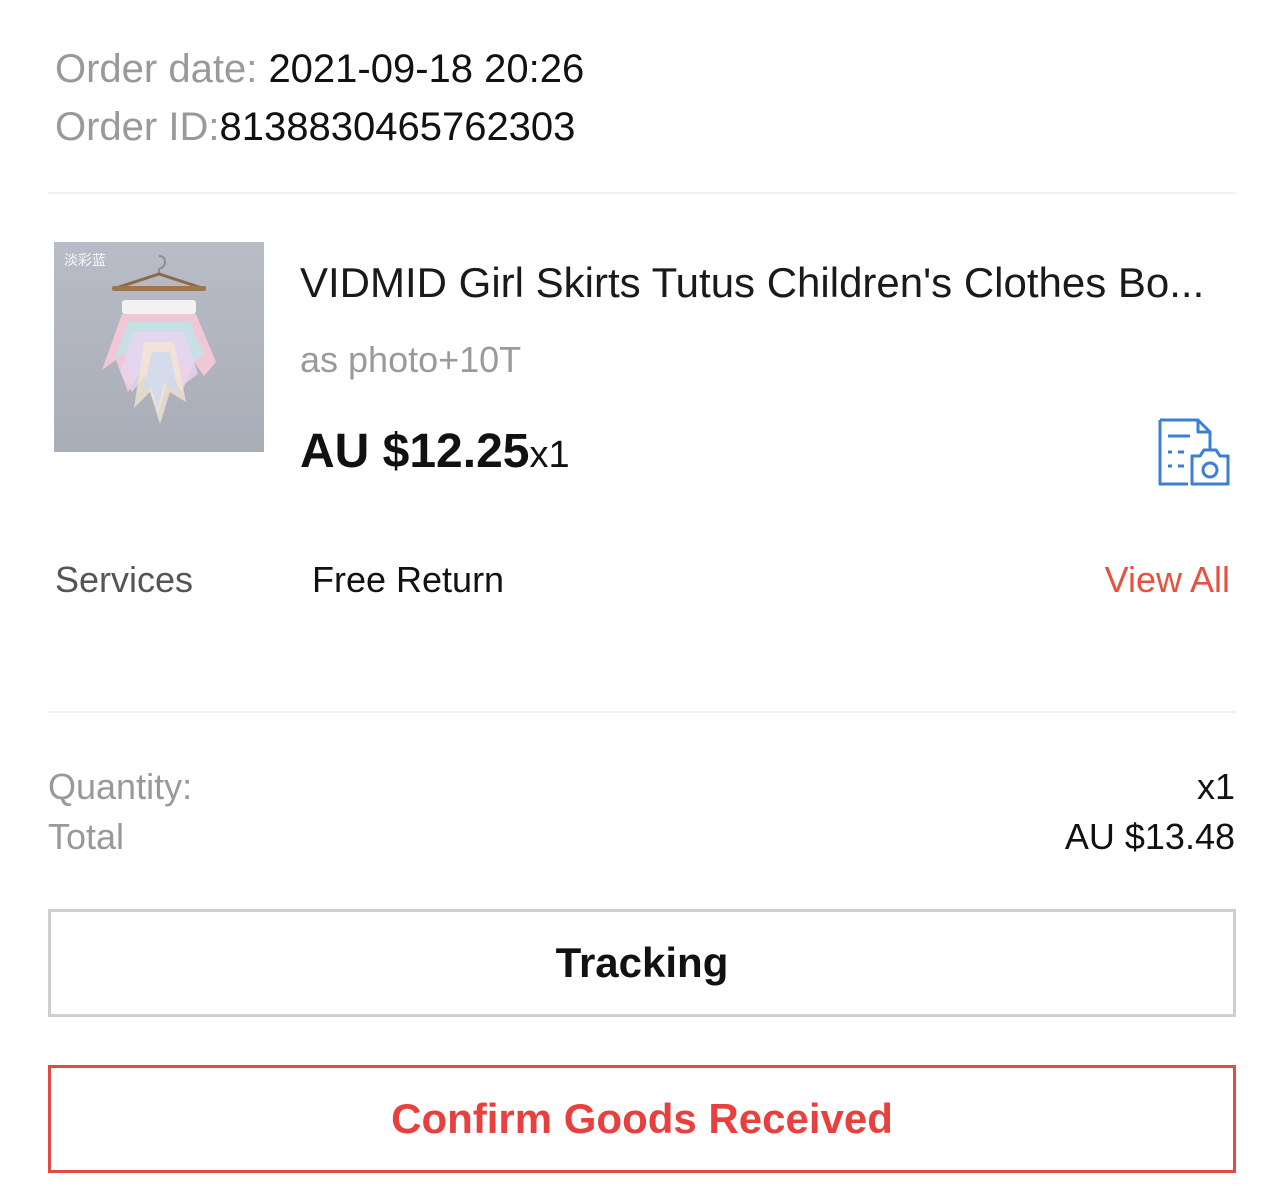 This screenshot has height=1198, width=1284. I want to click on product-price: AU $12.25, so click(415, 451).